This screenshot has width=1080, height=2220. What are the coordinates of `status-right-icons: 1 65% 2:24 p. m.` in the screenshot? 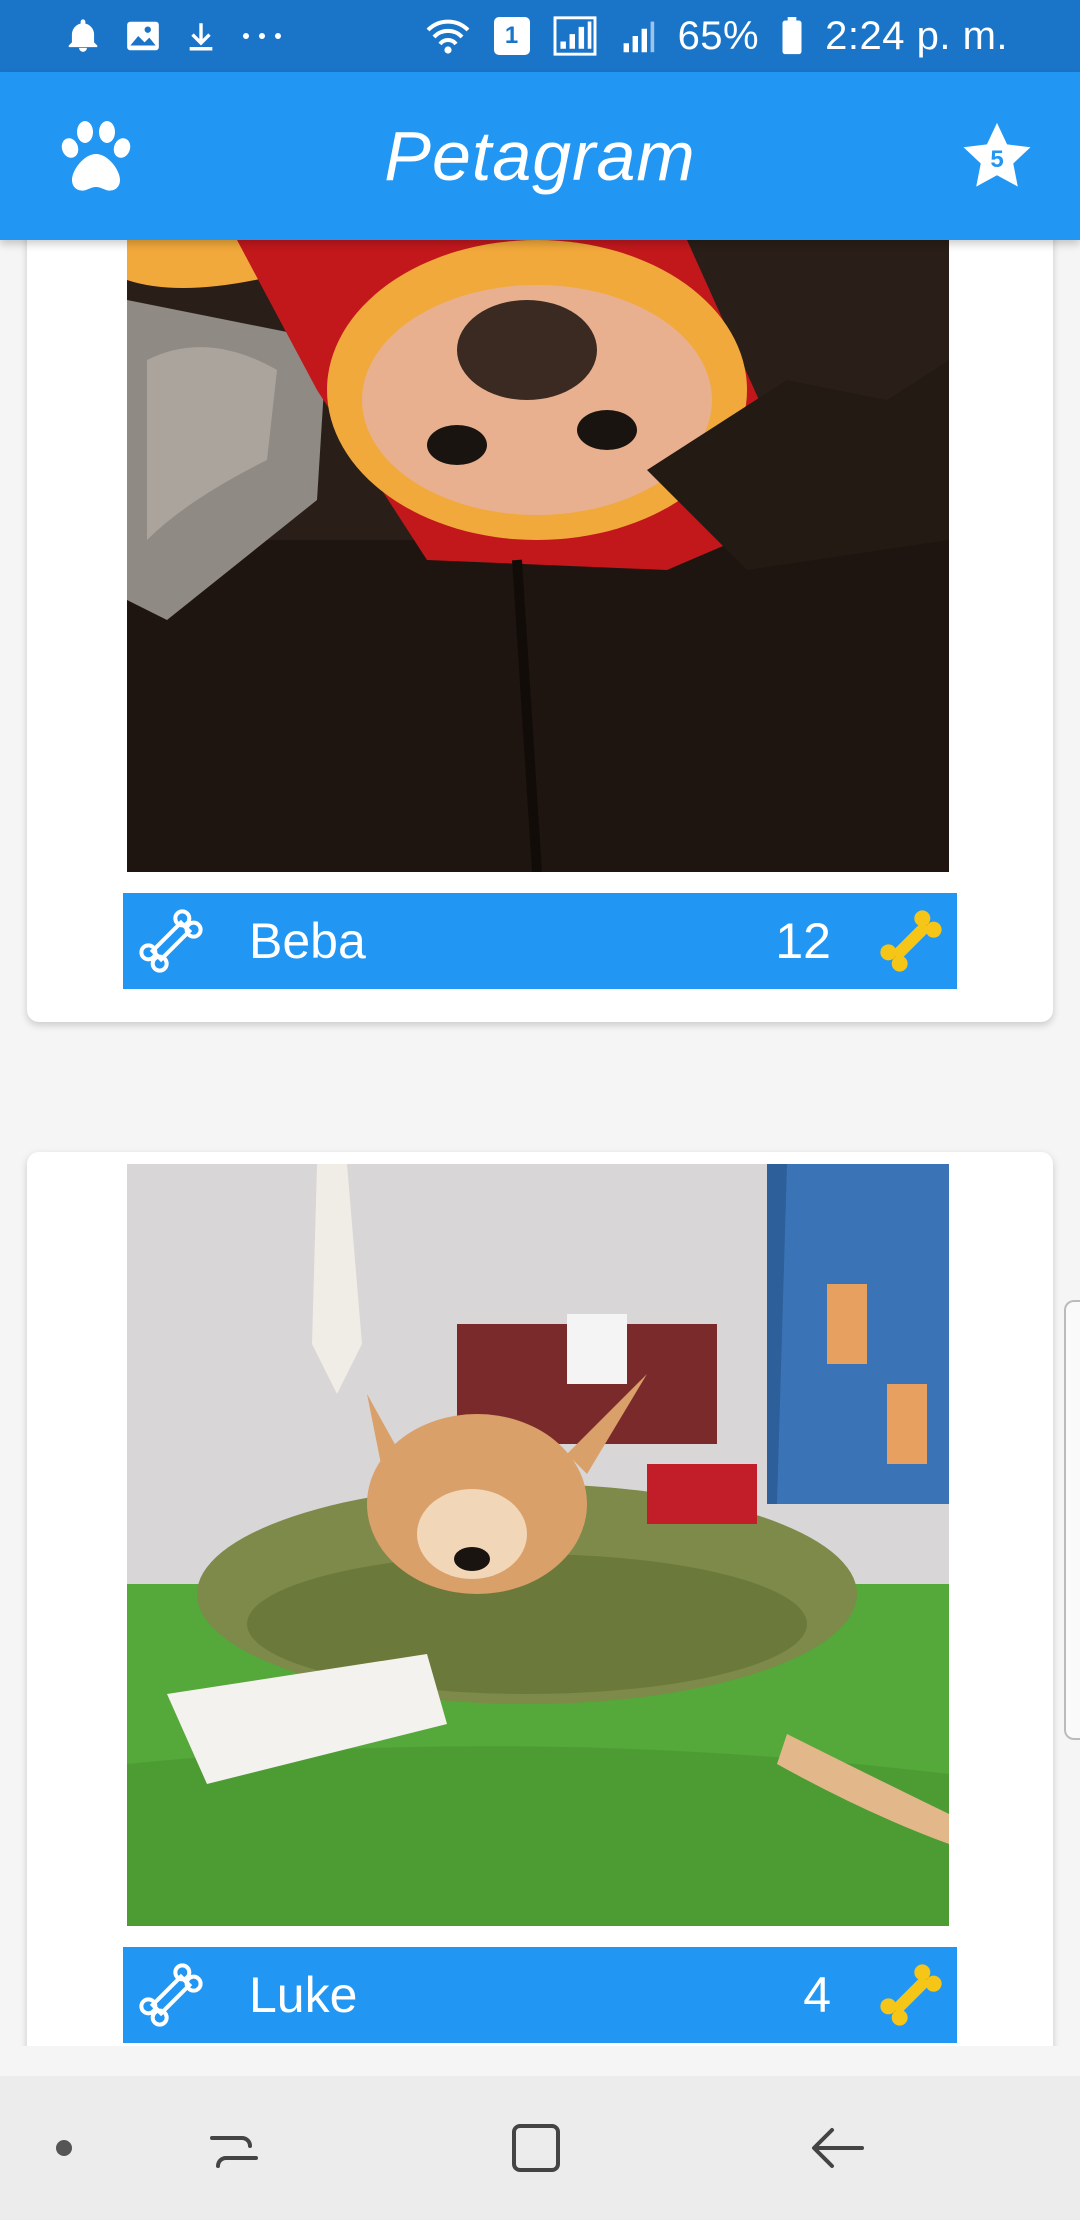 It's located at (716, 36).